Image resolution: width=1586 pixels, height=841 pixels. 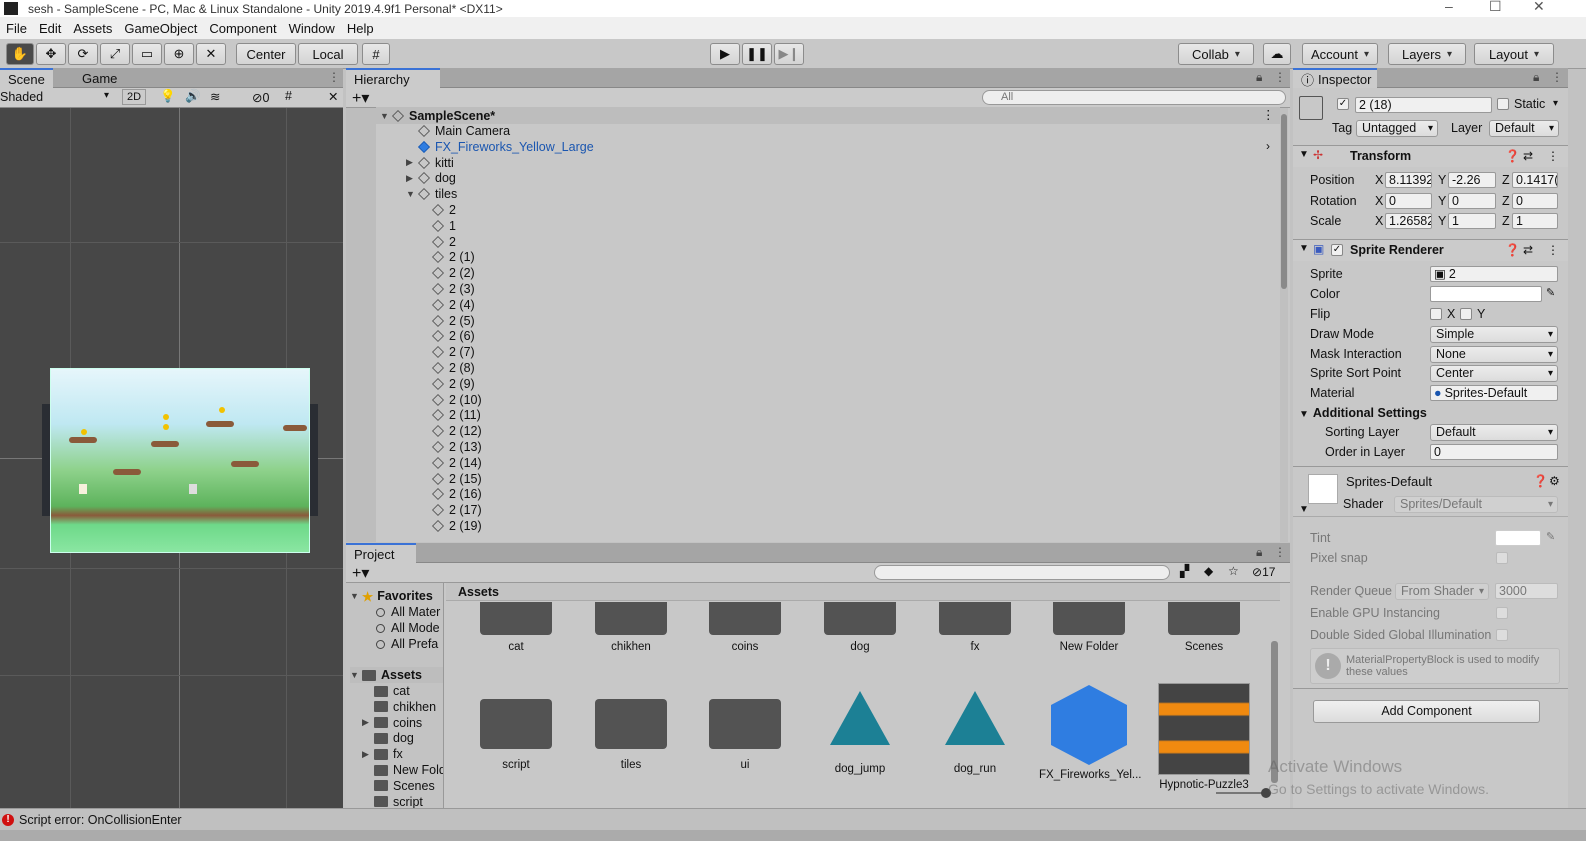 I want to click on asset-folder: cat, so click(x=516, y=627).